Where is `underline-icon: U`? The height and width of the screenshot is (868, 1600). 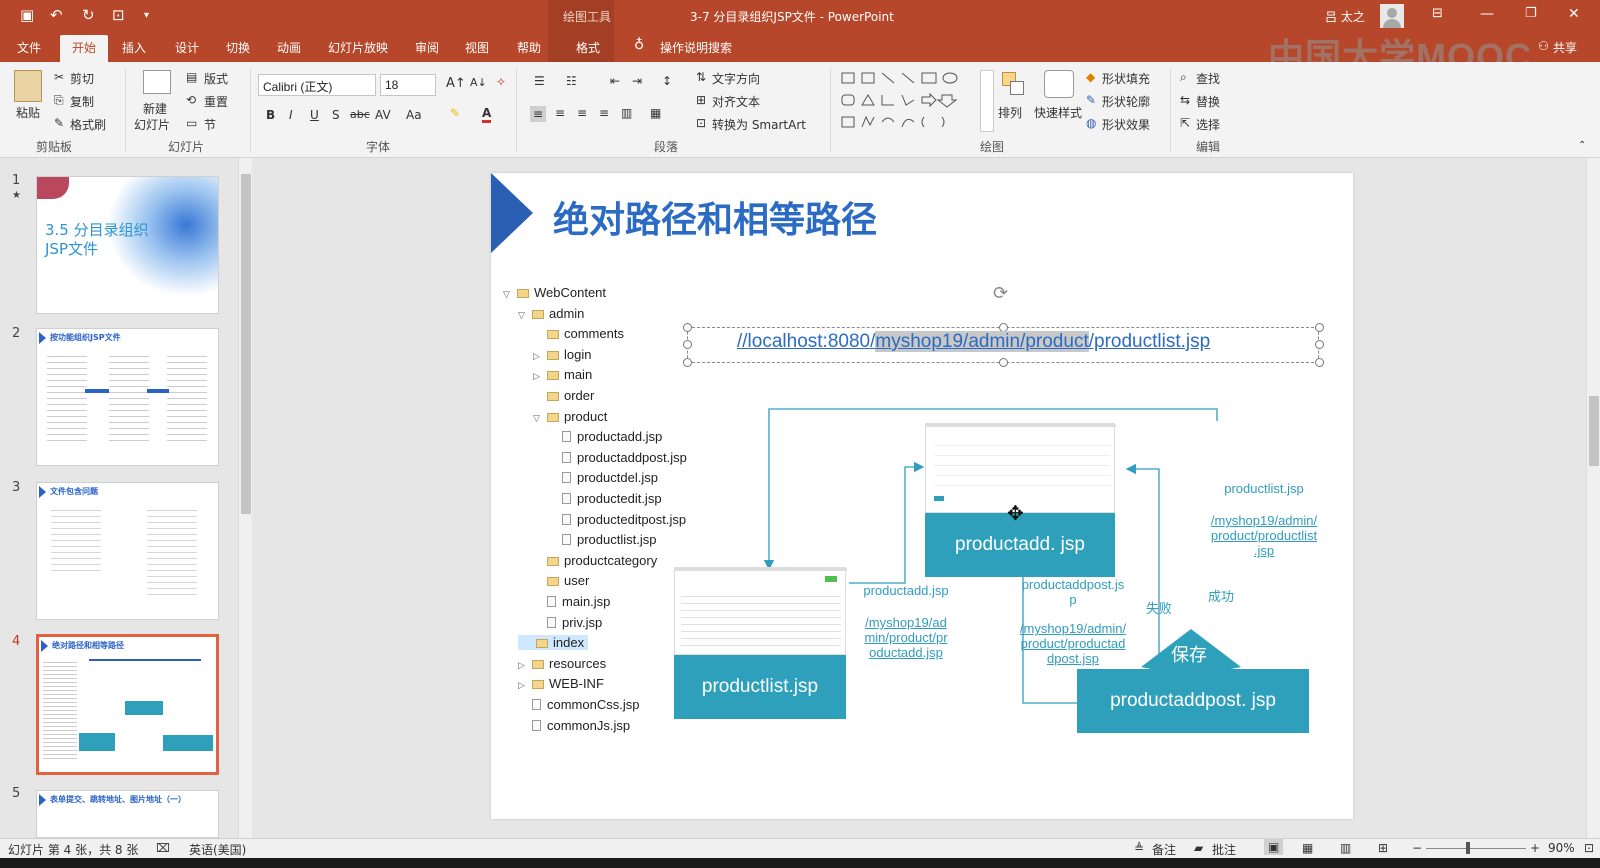 underline-icon: U is located at coordinates (314, 115).